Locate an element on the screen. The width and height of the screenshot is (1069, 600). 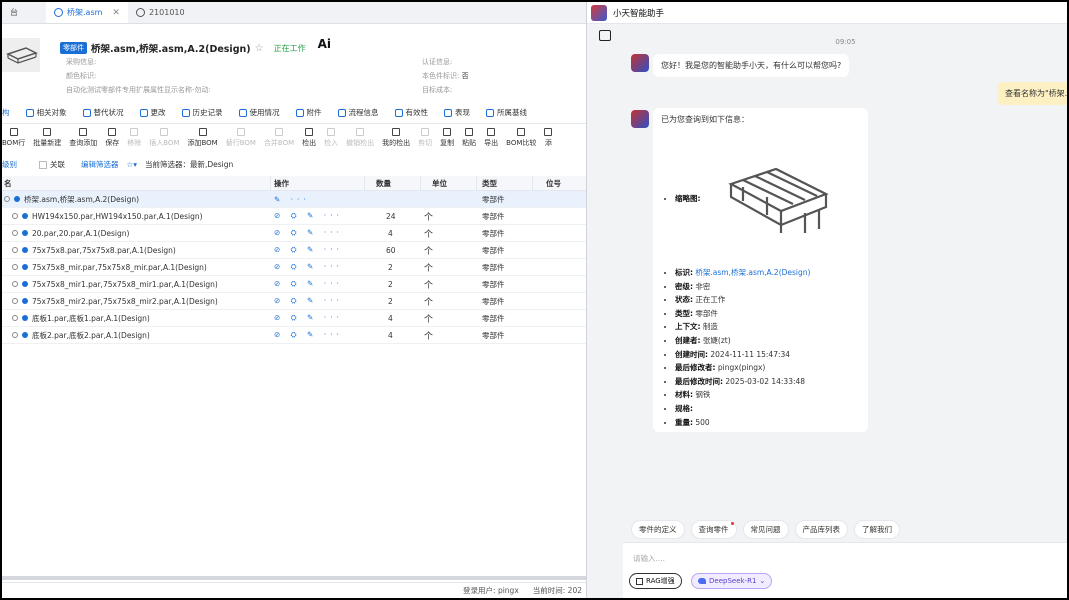
add-more-button: 添 is located at coordinates (548, 138).